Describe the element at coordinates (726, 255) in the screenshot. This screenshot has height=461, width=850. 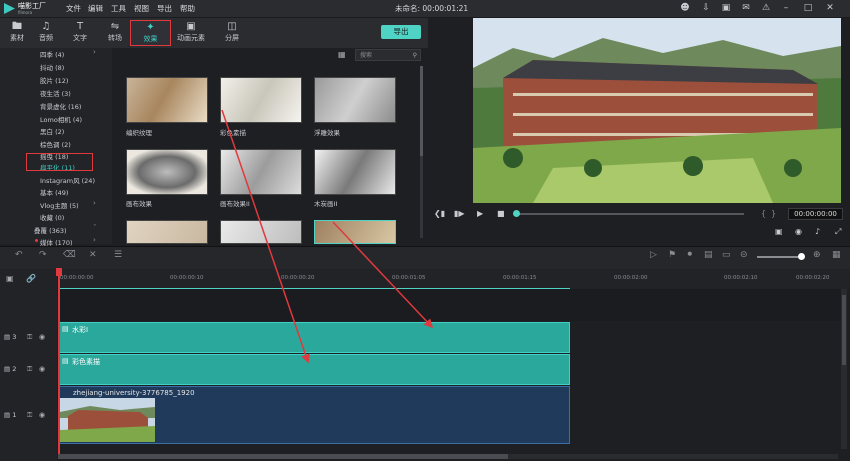
I see `split-icon: ▭` at that location.